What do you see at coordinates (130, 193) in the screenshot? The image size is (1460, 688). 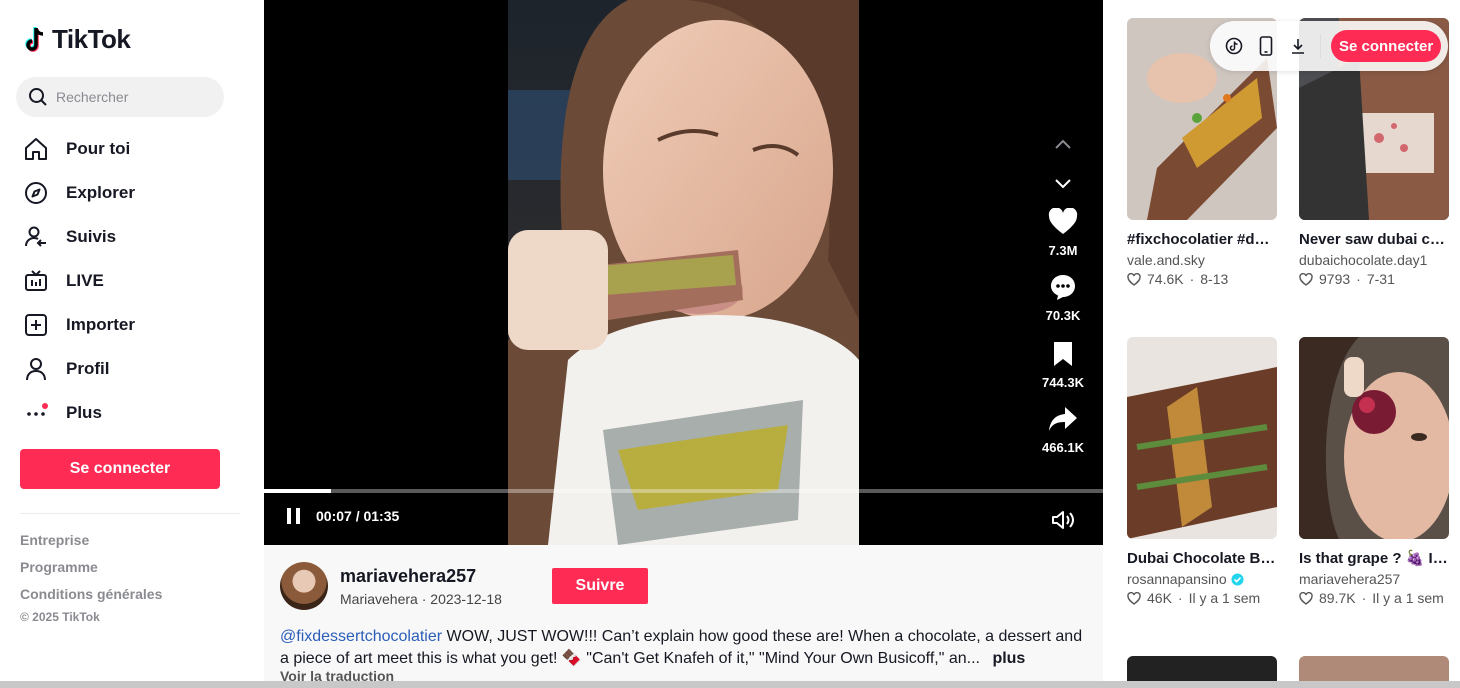 I see `nav-item-explorer: Explorer` at bounding box center [130, 193].